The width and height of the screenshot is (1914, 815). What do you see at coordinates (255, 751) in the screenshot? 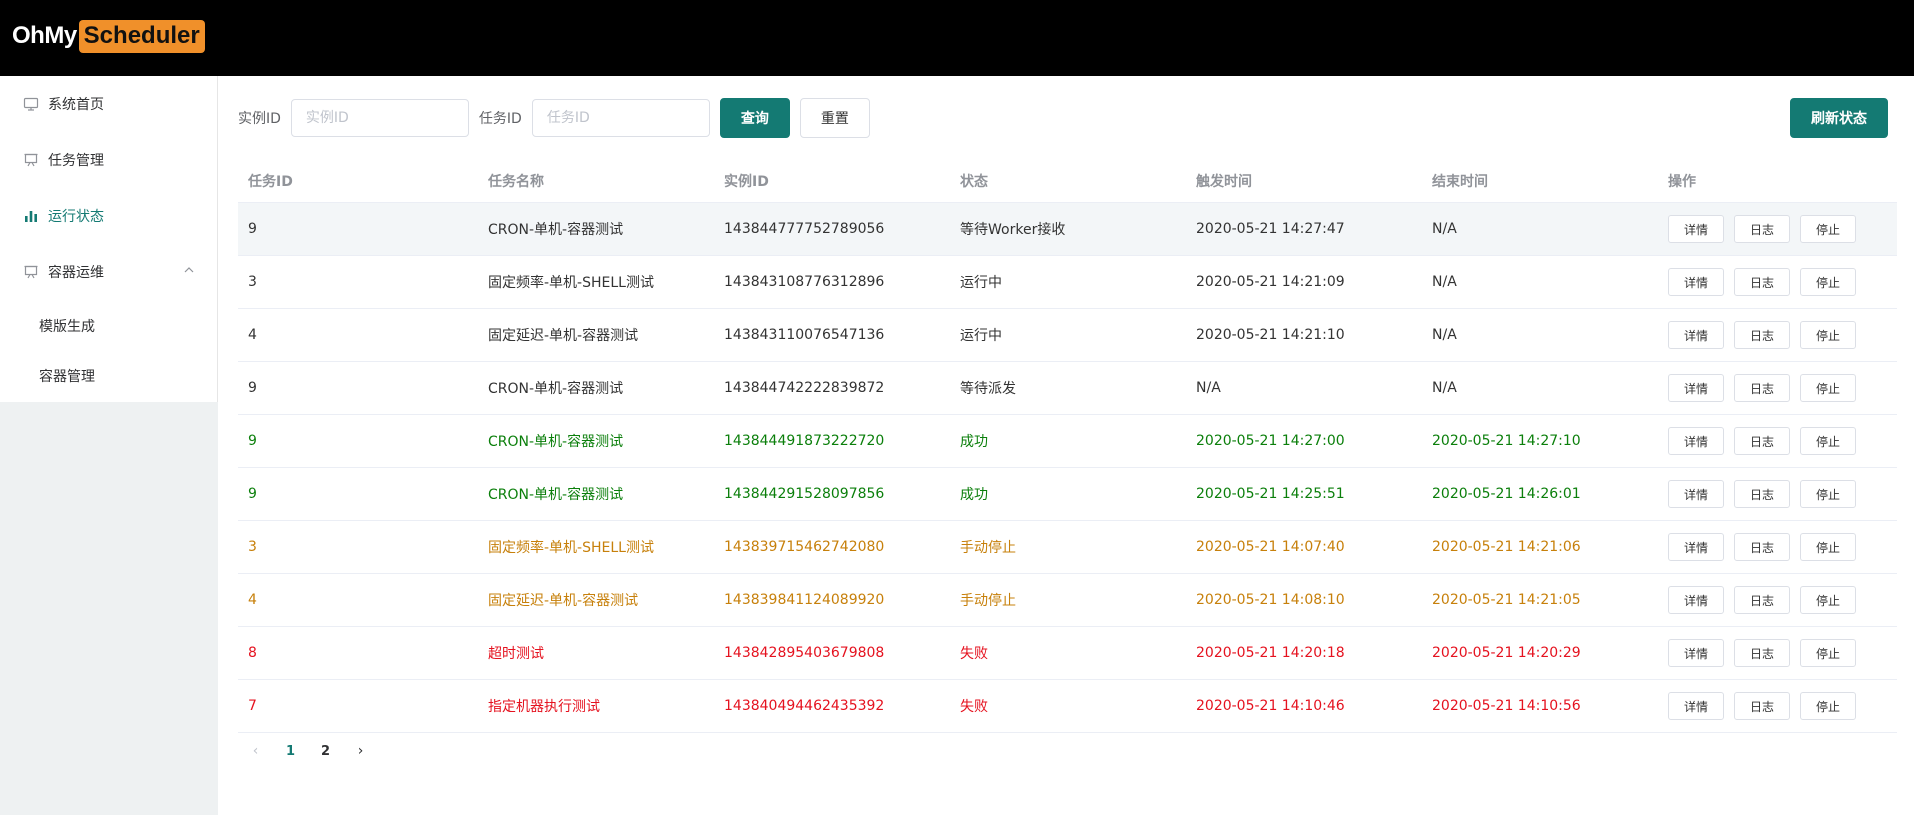
I see `chevron-left-icon: ‹` at bounding box center [255, 751].